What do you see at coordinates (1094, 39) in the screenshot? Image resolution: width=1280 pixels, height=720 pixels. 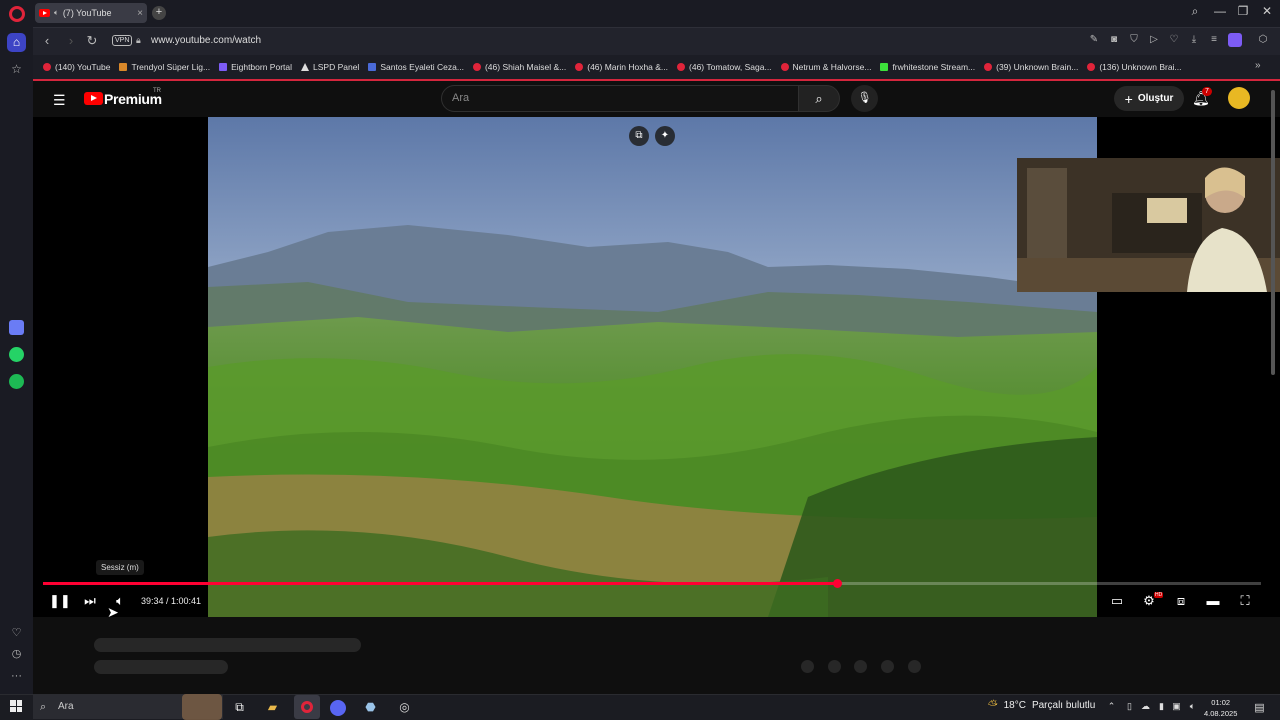 I see `edit-icon: ✎` at bounding box center [1094, 39].